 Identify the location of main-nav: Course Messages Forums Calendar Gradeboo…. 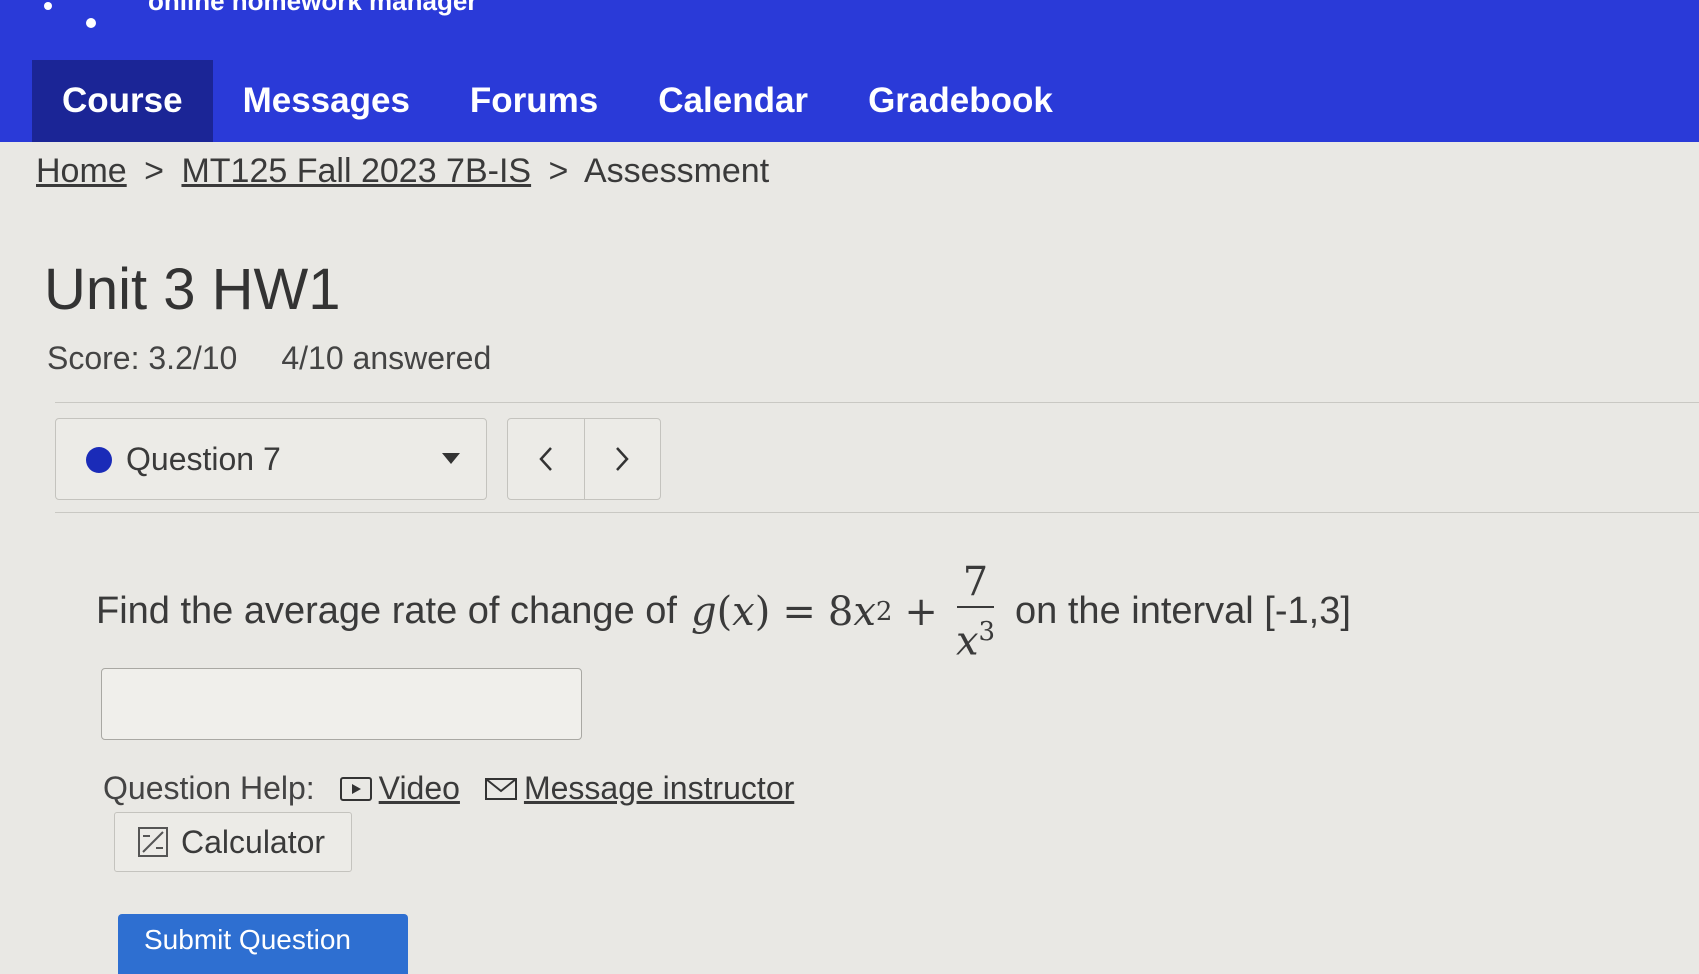
(557, 101).